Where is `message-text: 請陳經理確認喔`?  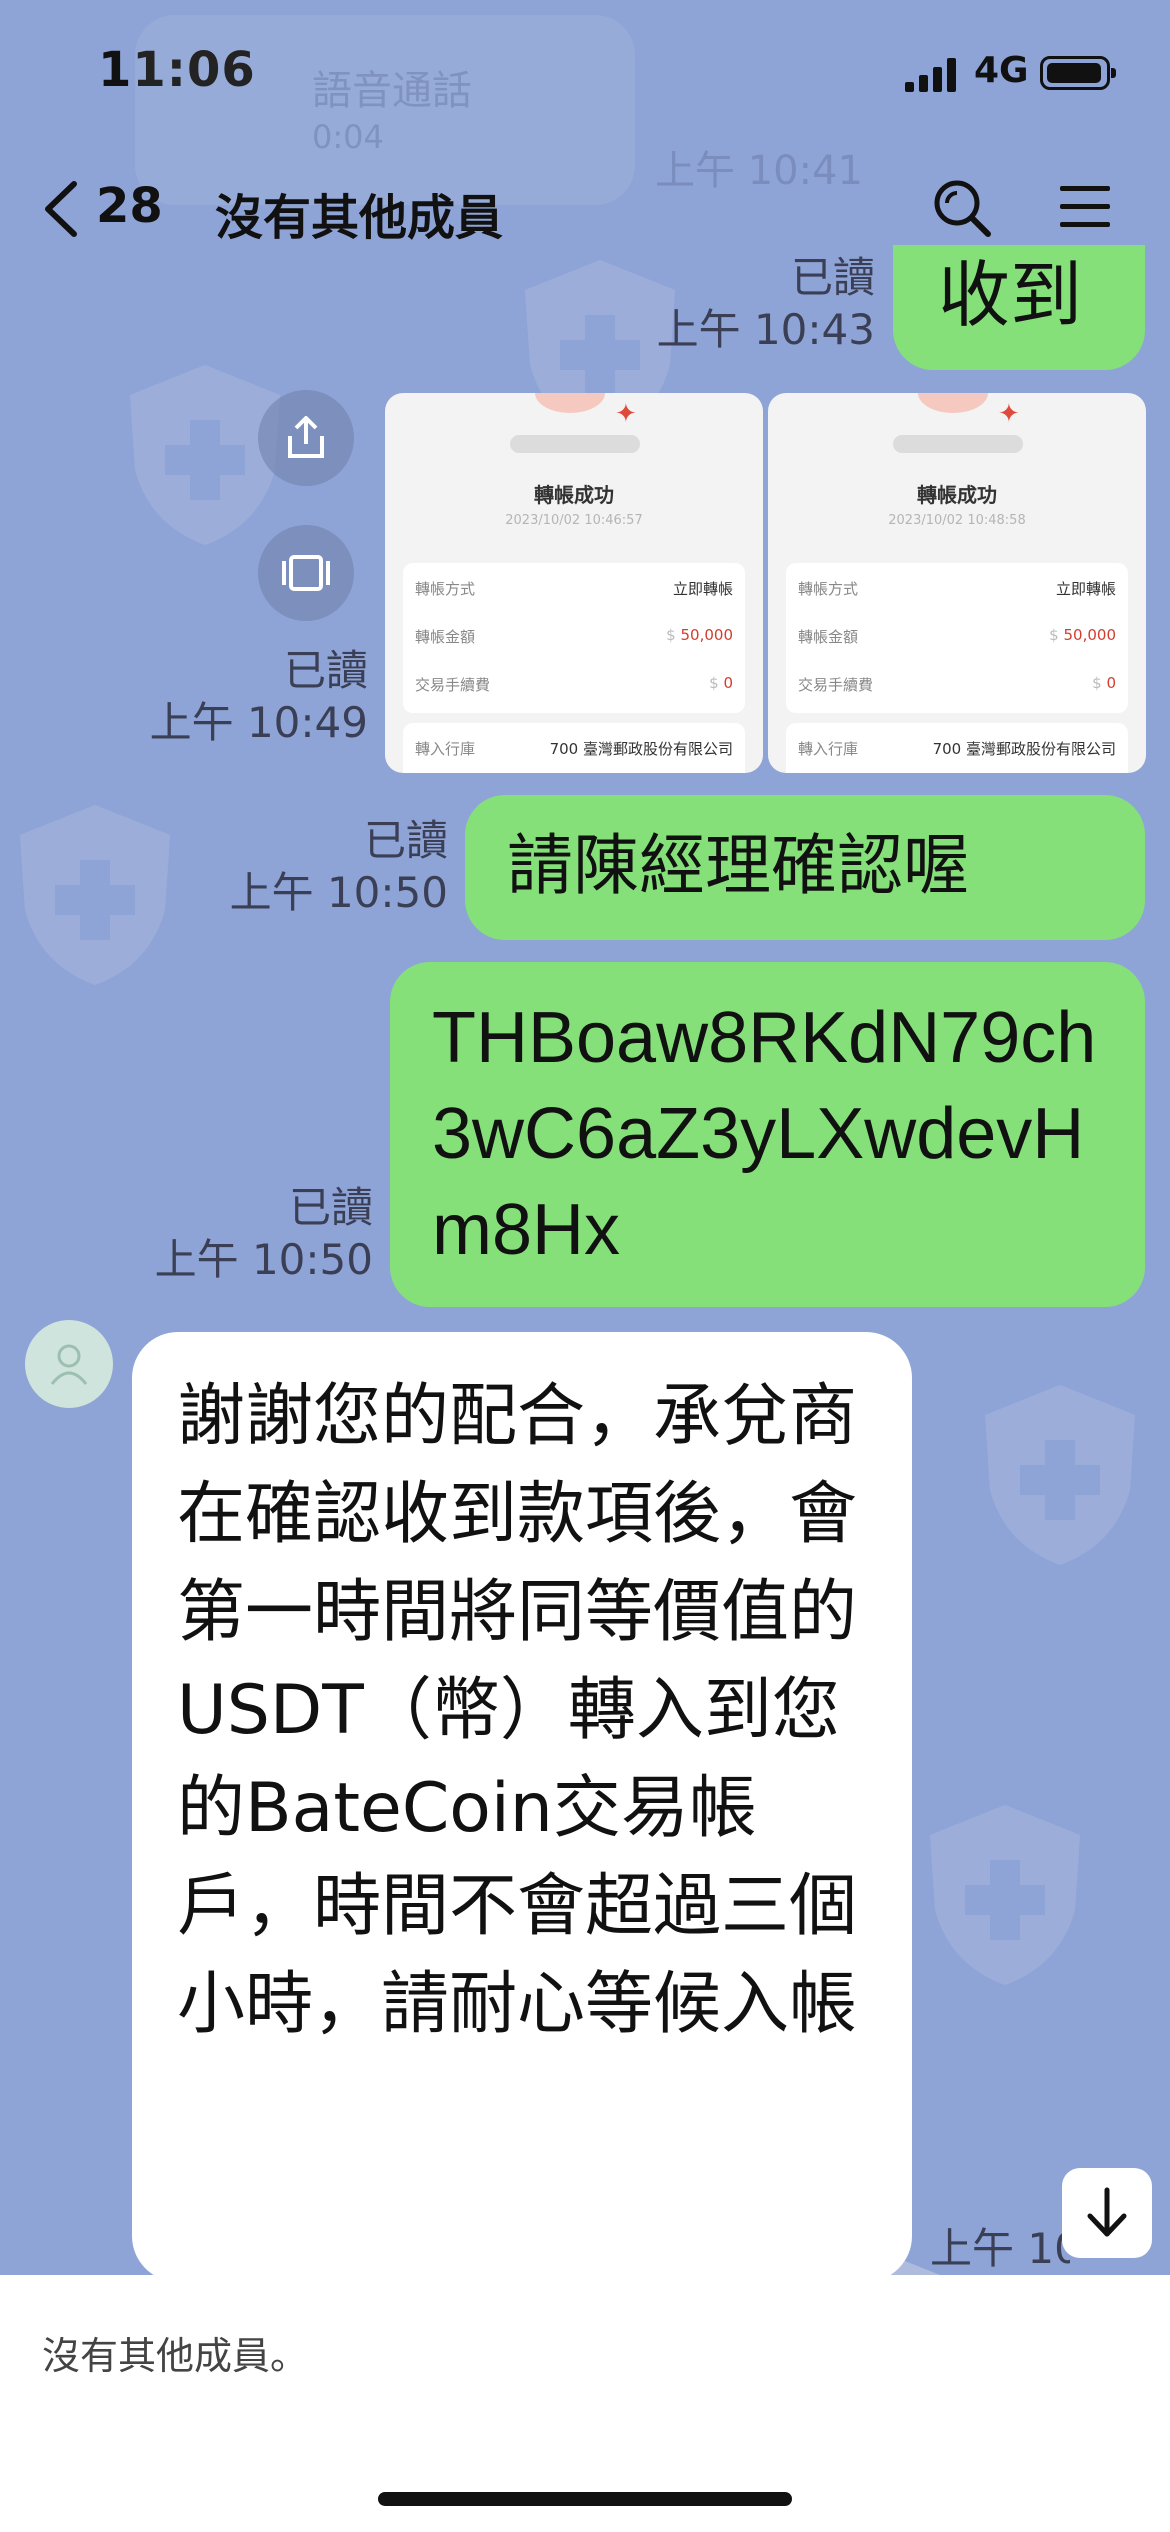 message-text: 請陳經理確認喔 is located at coordinates (738, 865).